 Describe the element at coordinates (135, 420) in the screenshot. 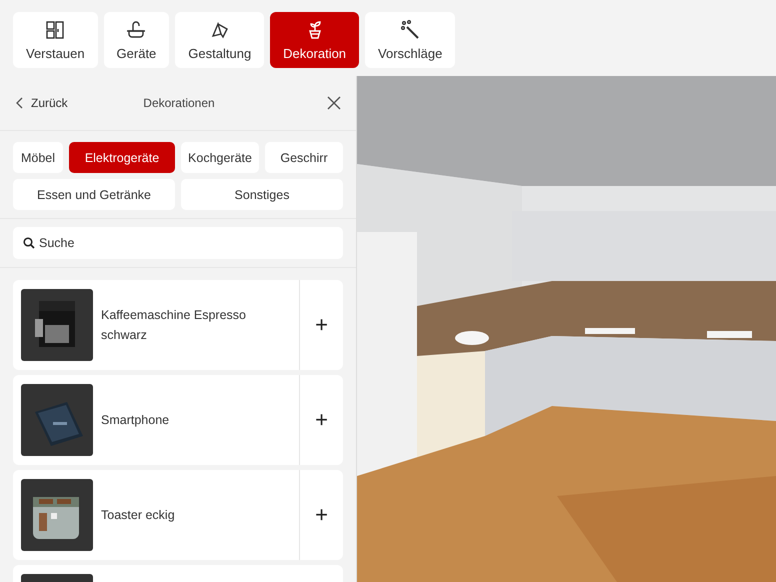

I see `product-name: Smartphone` at that location.